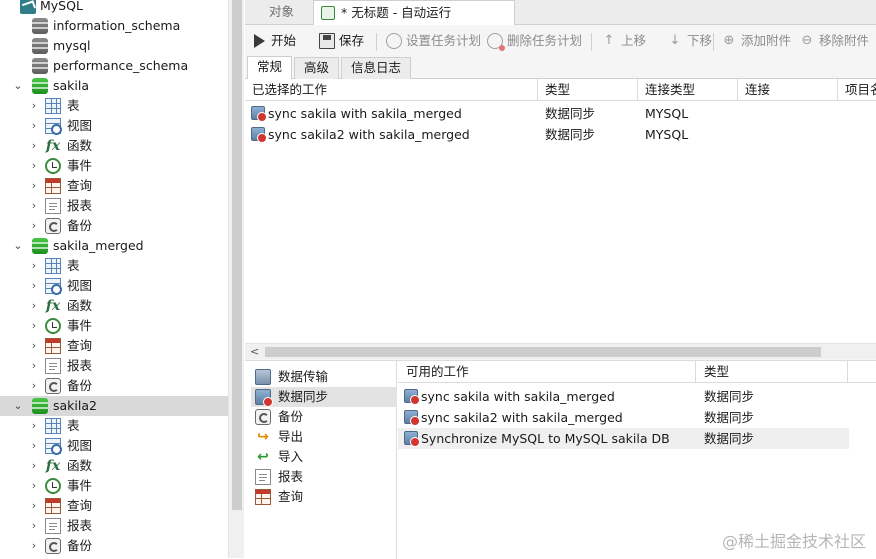 The width and height of the screenshot is (876, 559). Describe the element at coordinates (391, 134) in the screenshot. I see `job-name-cell: sync sakila2 with sakila_merged` at that location.